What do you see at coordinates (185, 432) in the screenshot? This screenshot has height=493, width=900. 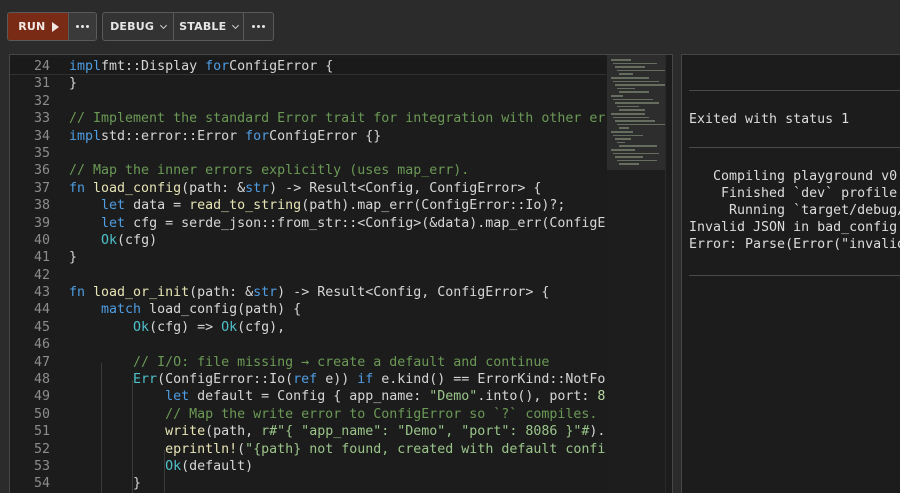 I see `code-token: write` at bounding box center [185, 432].